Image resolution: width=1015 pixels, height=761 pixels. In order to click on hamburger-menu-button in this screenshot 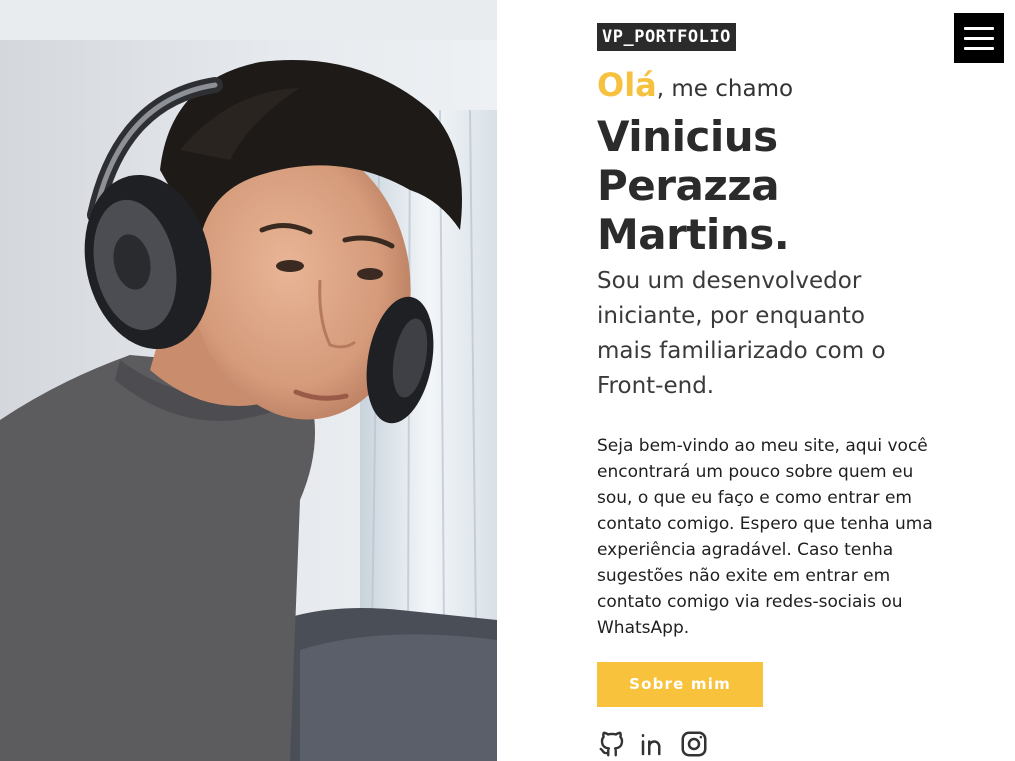, I will do `click(979, 38)`.